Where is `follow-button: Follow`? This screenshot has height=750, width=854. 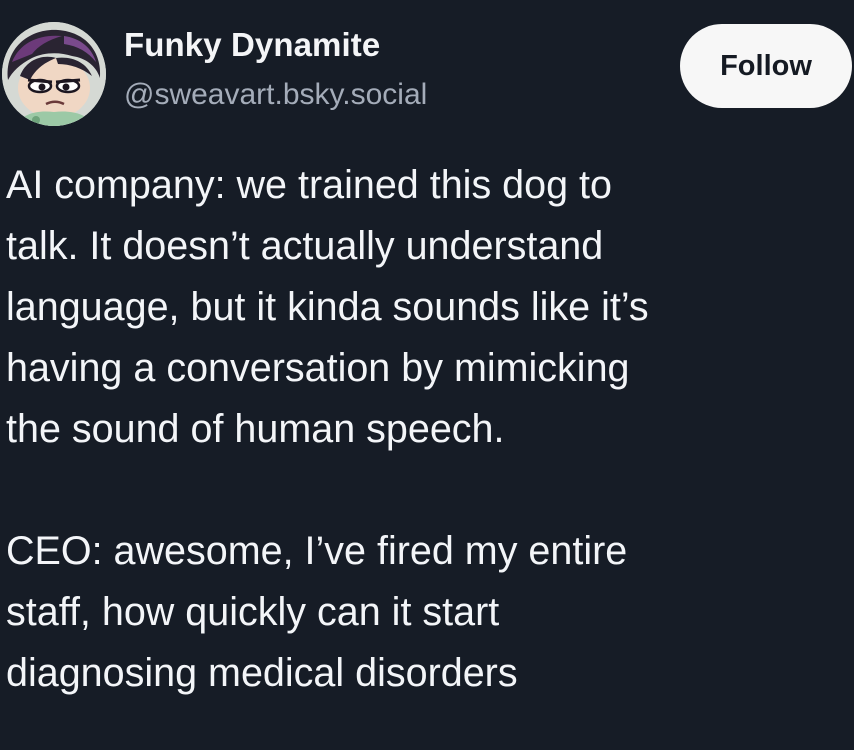 follow-button: Follow is located at coordinates (766, 66).